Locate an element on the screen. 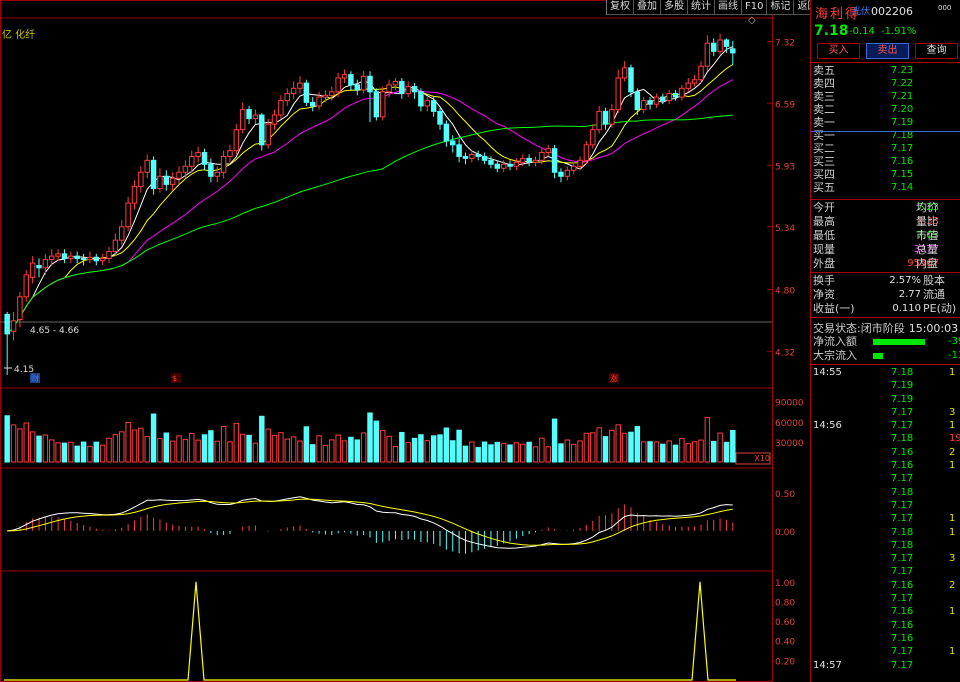  tick-price: 7.17 is located at coordinates (902, 572).